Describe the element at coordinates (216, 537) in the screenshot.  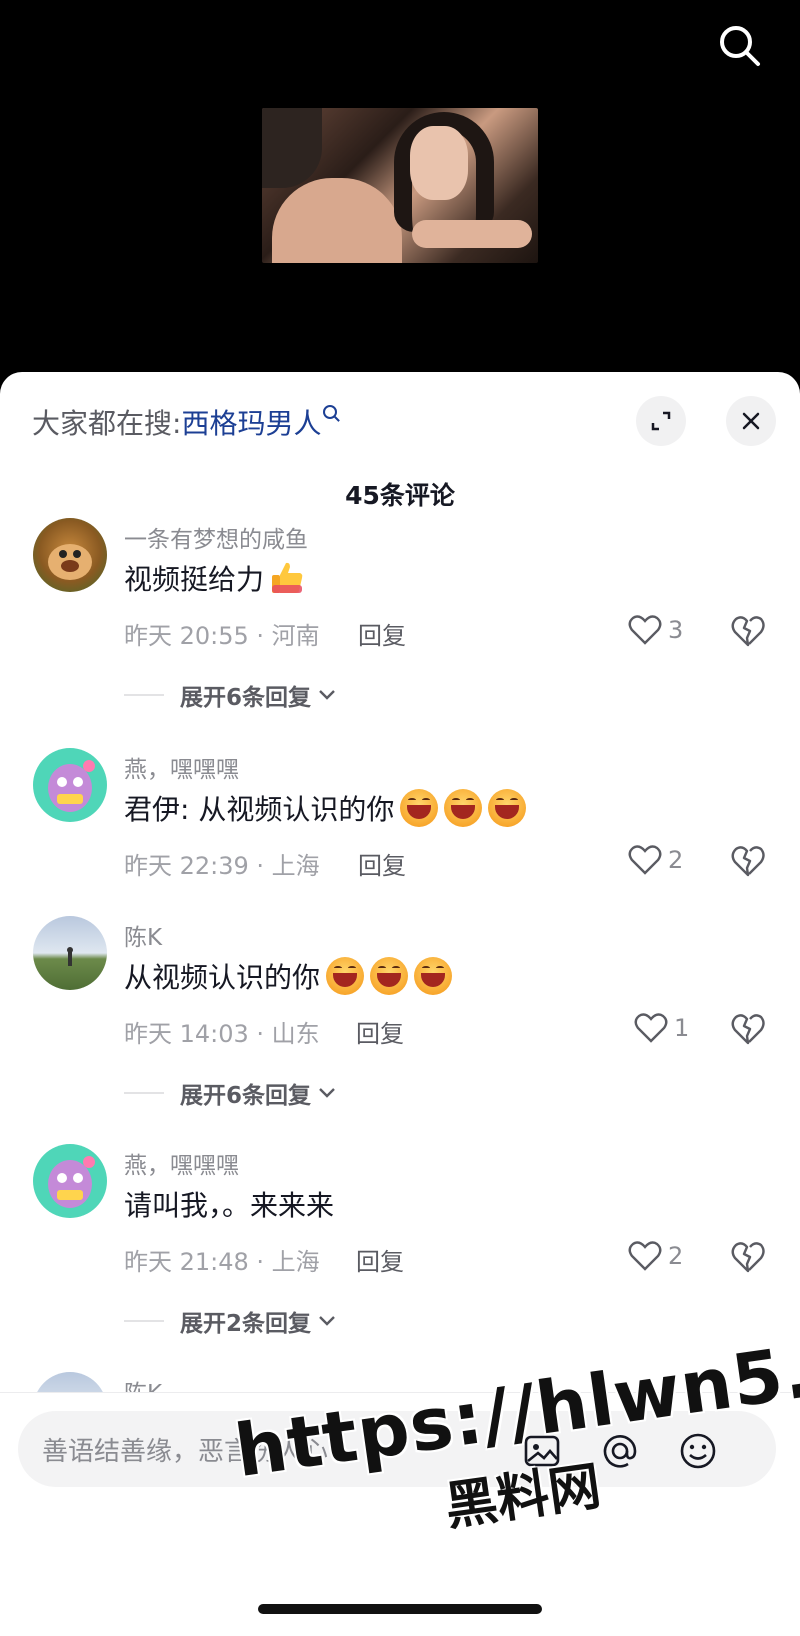
I see `comment-username: 一条有梦想的咸鱼` at that location.